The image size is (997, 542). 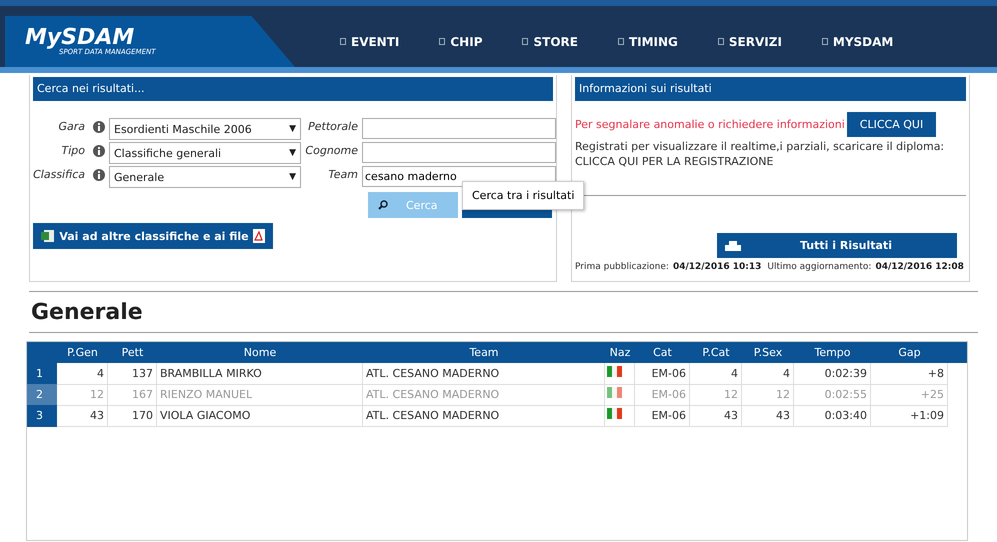 What do you see at coordinates (832, 352) in the screenshot?
I see `column-header: Tempo` at bounding box center [832, 352].